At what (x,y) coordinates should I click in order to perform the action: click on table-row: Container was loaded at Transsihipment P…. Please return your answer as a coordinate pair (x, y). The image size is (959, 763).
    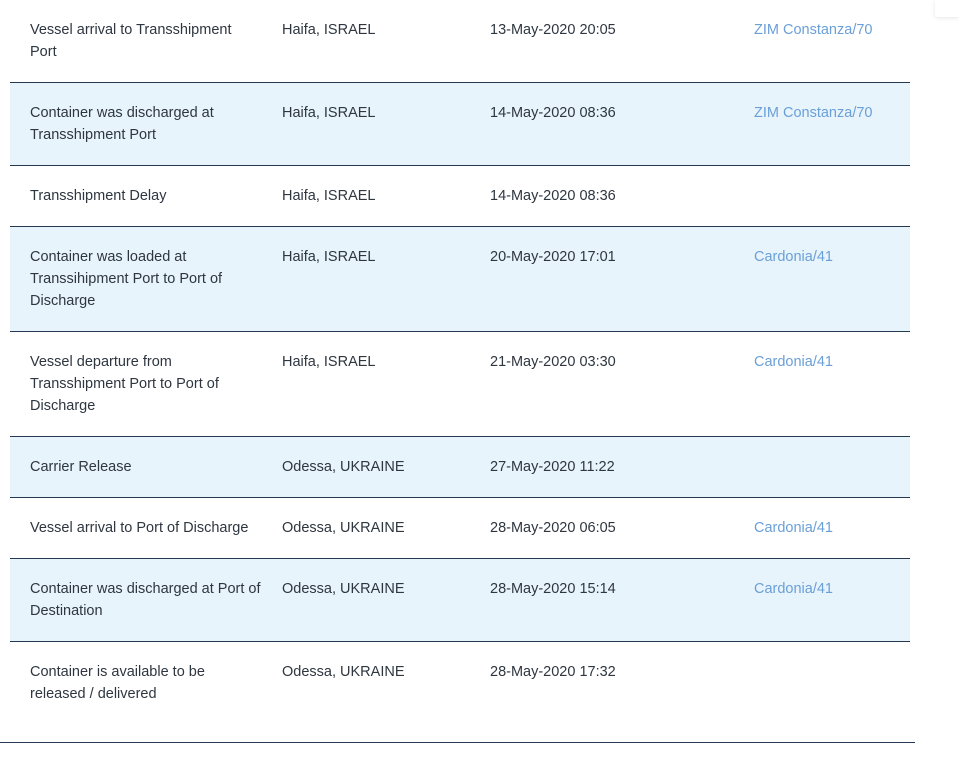
    Looking at the image, I should click on (460, 279).